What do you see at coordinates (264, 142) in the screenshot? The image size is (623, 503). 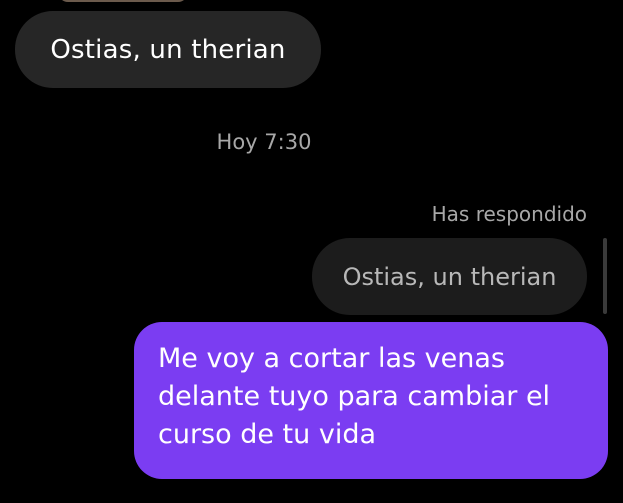 I see `message-timestamp: Hoy 7:30` at bounding box center [264, 142].